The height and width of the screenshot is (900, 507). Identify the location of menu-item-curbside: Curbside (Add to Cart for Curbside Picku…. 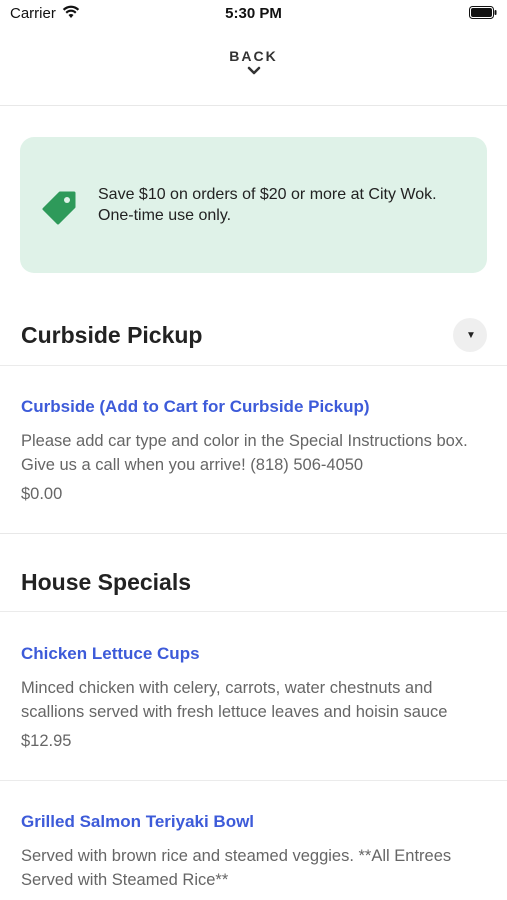
(253, 457).